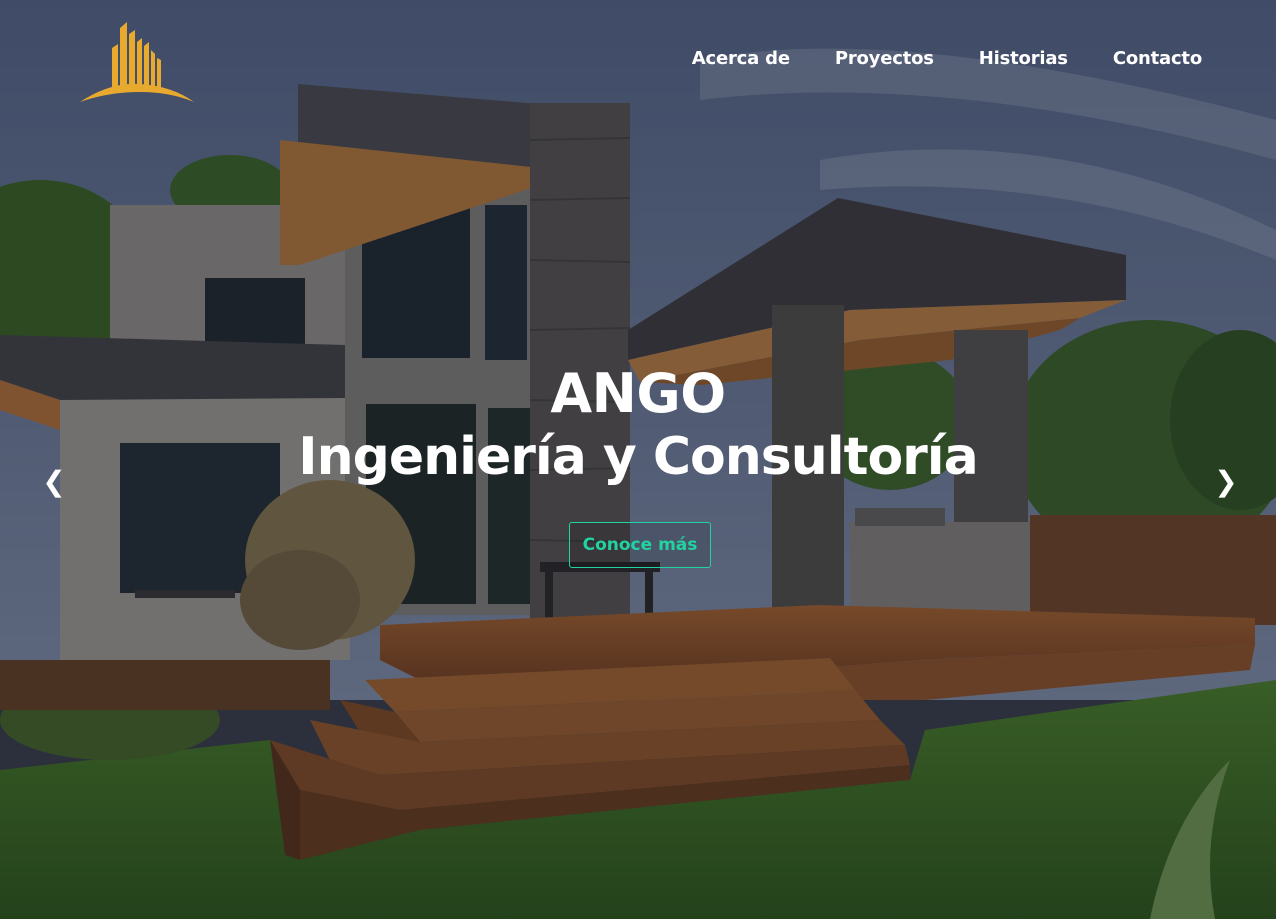 Image resolution: width=1276 pixels, height=919 pixels. What do you see at coordinates (640, 545) in the screenshot?
I see `conoce-mas-button: Conoce más` at bounding box center [640, 545].